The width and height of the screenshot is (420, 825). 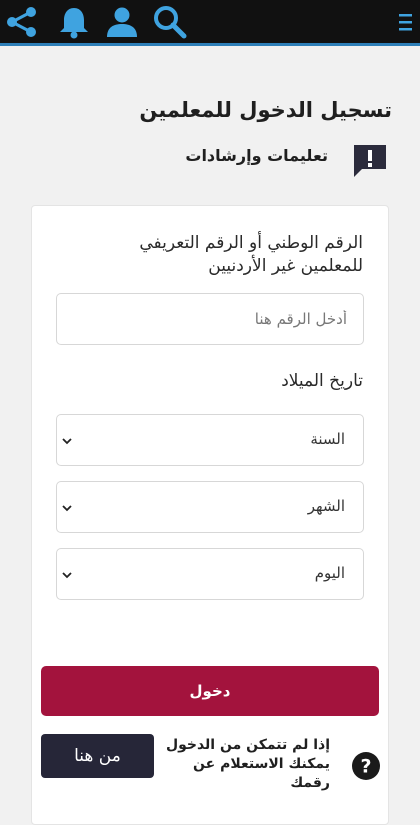 What do you see at coordinates (329, 573) in the screenshot?
I see `day-select-value: اليوم` at bounding box center [329, 573].